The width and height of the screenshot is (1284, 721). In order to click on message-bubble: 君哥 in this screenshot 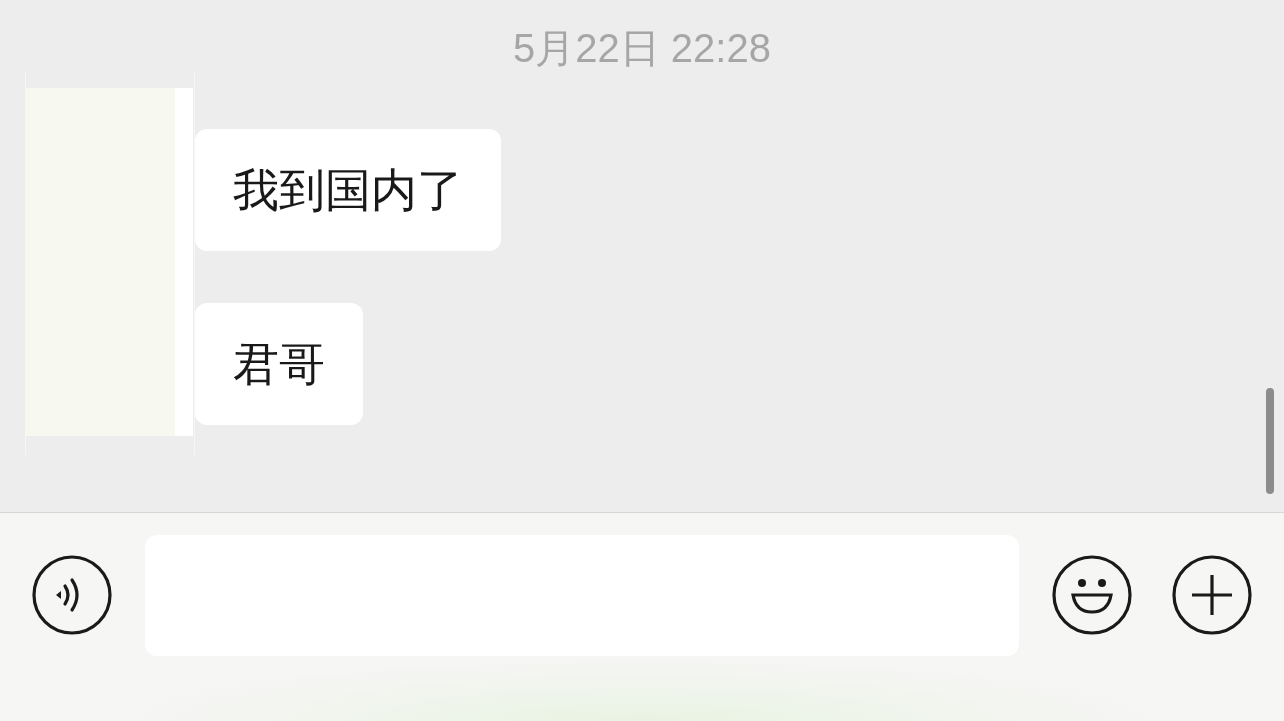, I will do `click(279, 364)`.